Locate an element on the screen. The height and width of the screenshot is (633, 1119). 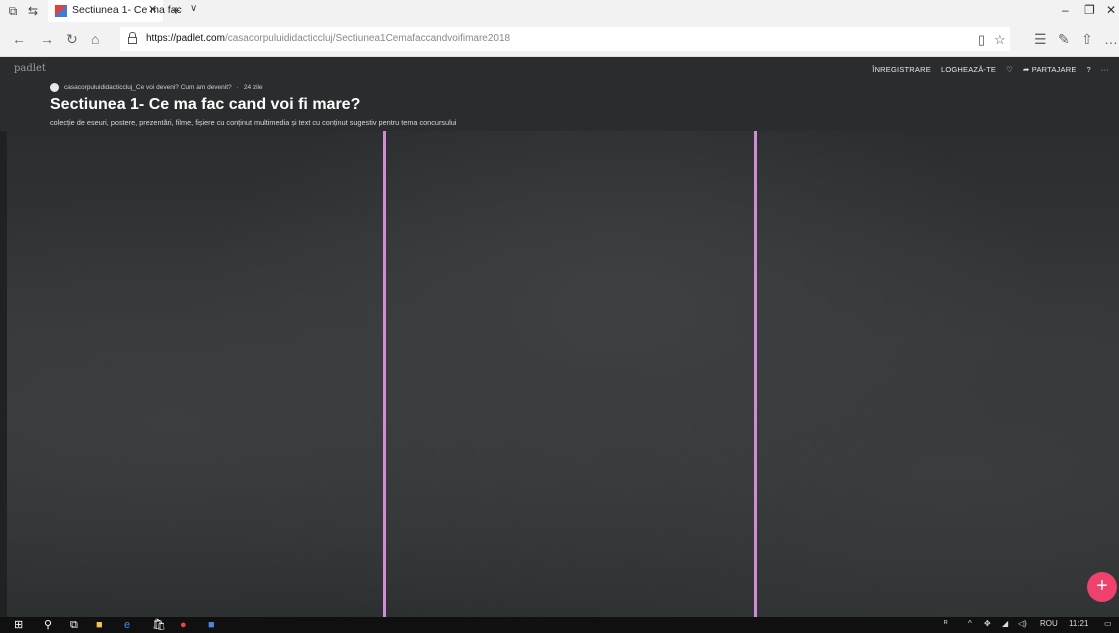
web-note-icon: ✎ is located at coordinates (1064, 39).